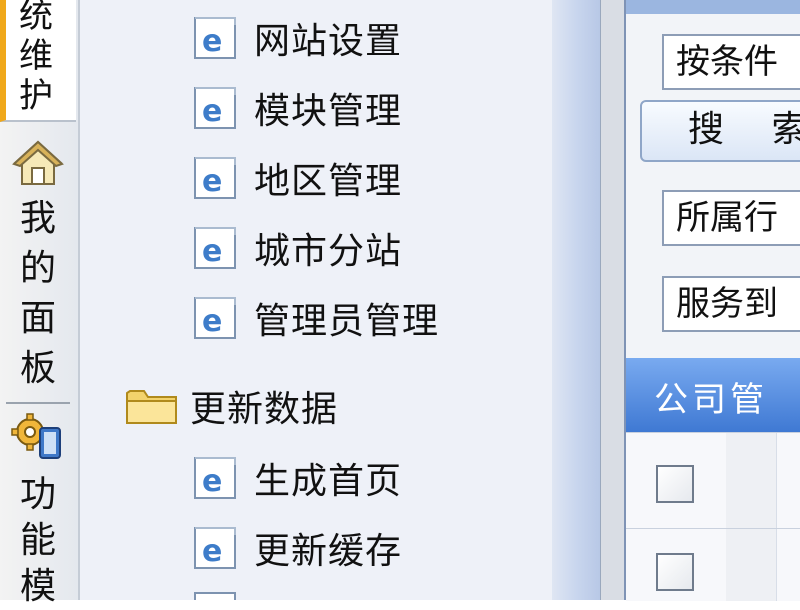 The width and height of the screenshot is (800, 610). Describe the element at coordinates (328, 251) in the screenshot. I see `tree-item-label: 城市分站` at that location.